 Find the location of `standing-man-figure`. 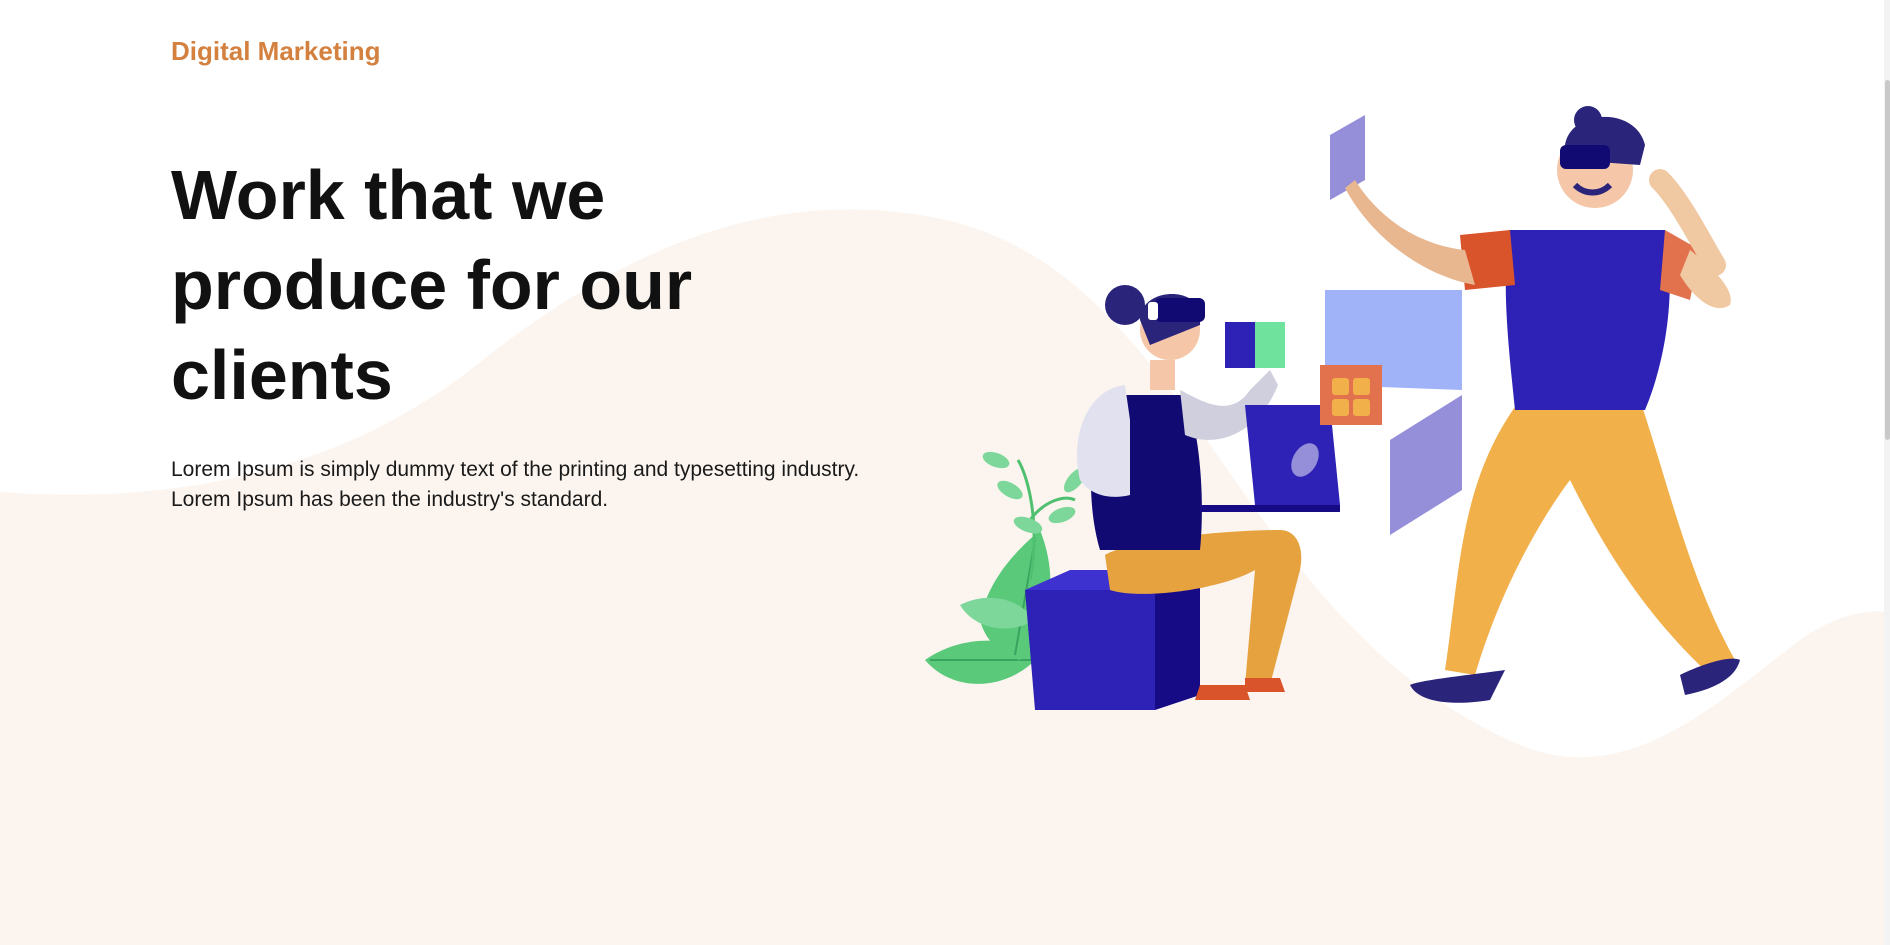

standing-man-figure is located at coordinates (1542, 404).